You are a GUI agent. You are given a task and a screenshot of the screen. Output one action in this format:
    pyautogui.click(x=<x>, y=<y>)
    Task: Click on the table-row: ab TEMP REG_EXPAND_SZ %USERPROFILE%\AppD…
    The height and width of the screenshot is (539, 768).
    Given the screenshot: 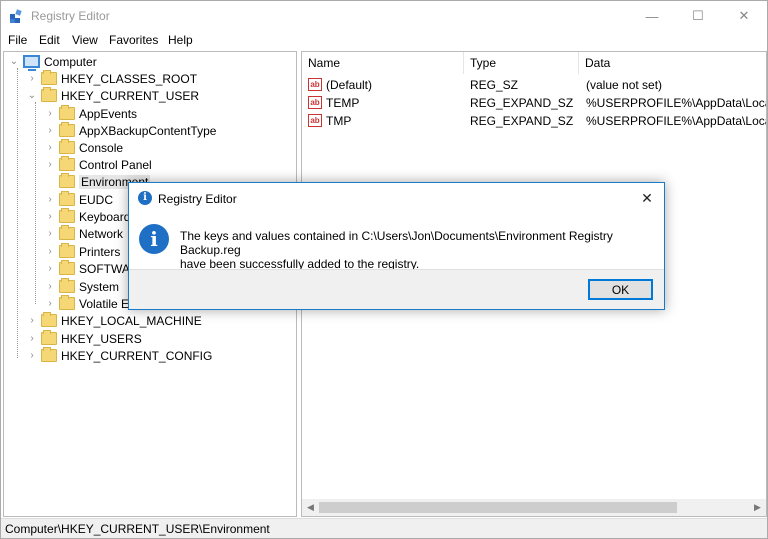 What is the action you would take?
    pyautogui.click(x=534, y=103)
    